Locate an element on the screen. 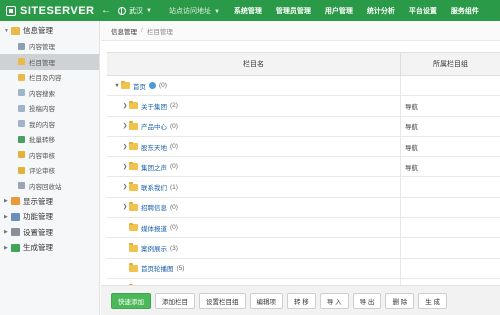  channel-link: 产品中心 is located at coordinates (154, 126).